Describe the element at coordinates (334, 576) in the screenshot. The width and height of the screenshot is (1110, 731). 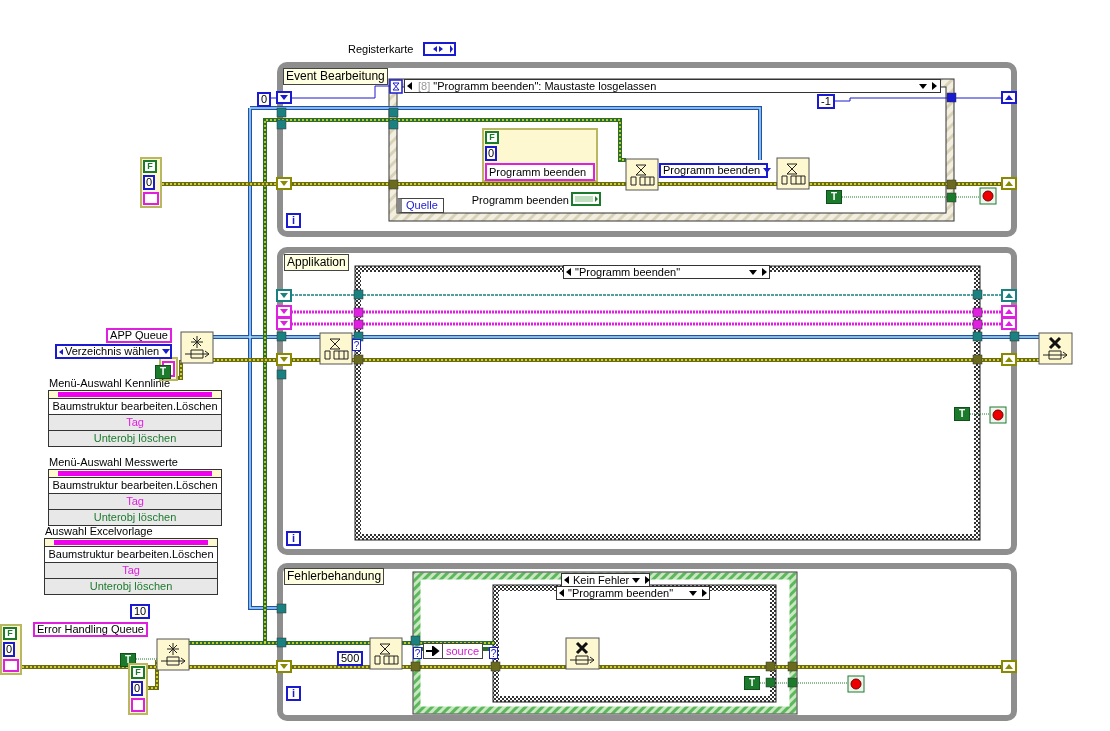
I see `loop-label: Fehlerbehandung` at that location.